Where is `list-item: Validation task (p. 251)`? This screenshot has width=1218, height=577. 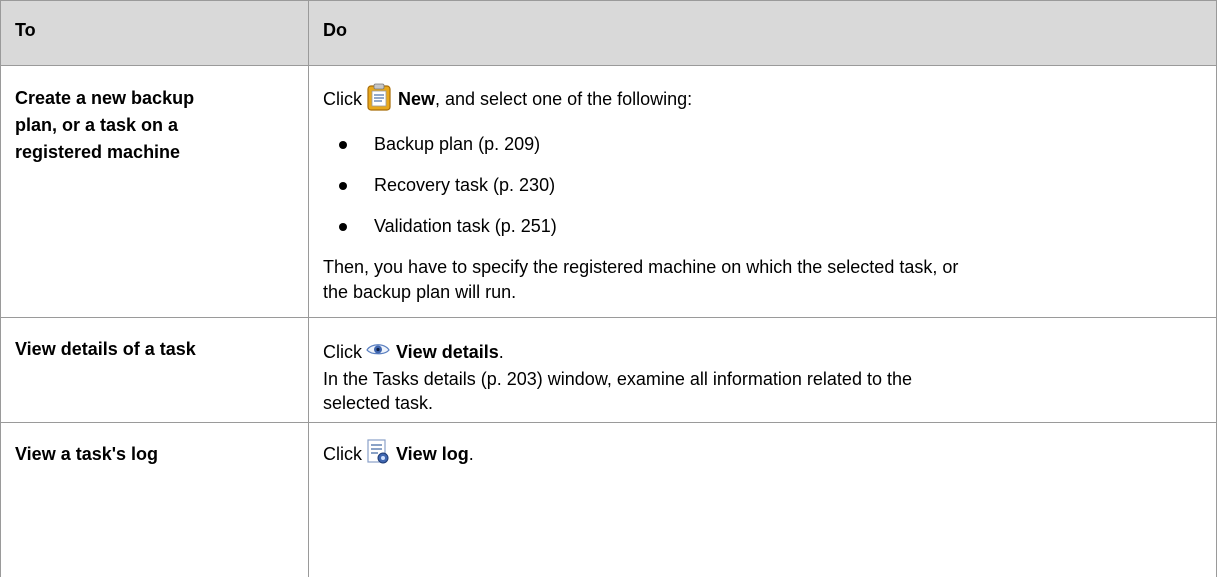
list-item: Validation task (p. 251) is located at coordinates (762, 226).